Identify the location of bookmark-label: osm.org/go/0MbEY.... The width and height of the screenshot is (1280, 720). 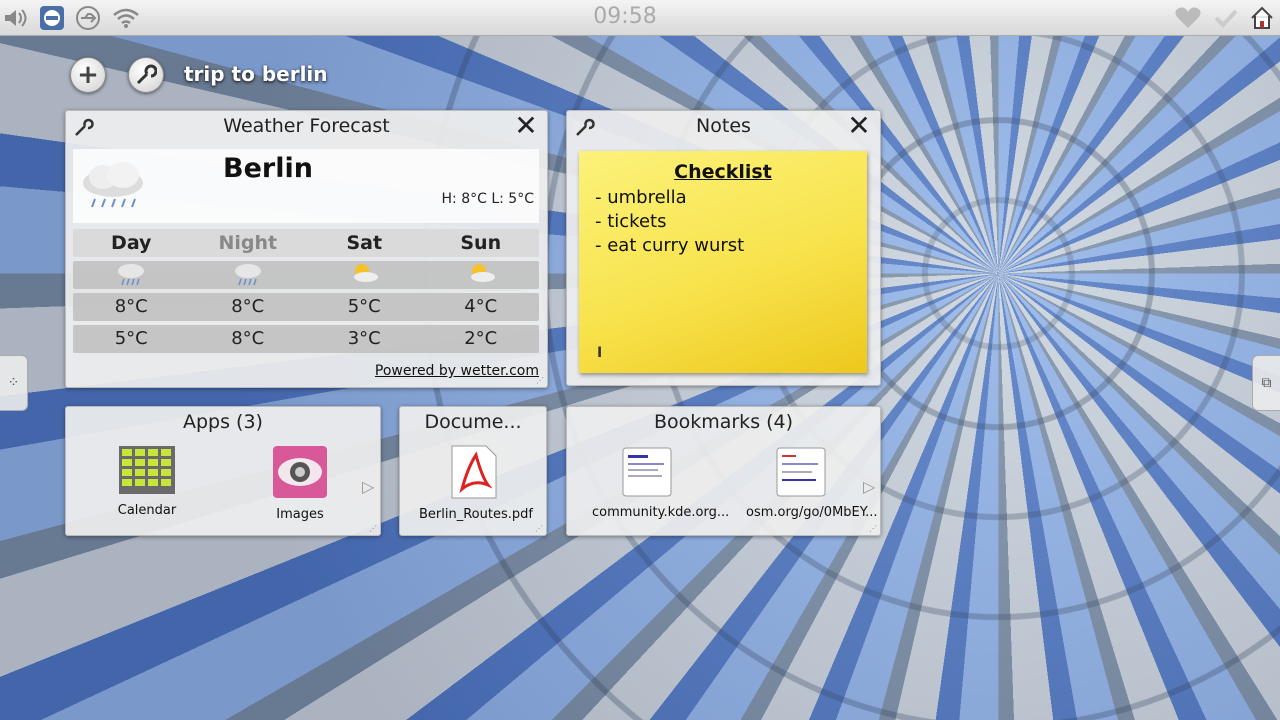
(812, 512).